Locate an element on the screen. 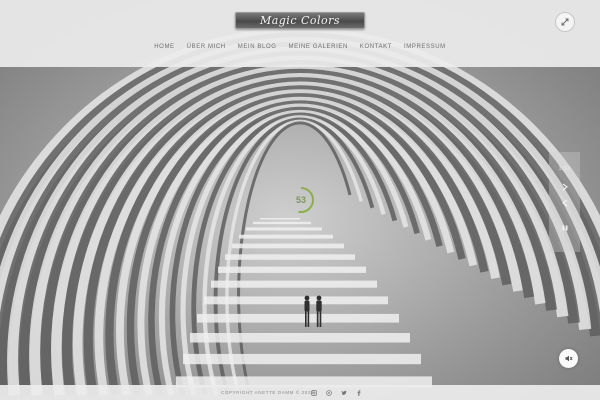 The width and height of the screenshot is (600, 400). nav-item-home: HOME is located at coordinates (164, 47).